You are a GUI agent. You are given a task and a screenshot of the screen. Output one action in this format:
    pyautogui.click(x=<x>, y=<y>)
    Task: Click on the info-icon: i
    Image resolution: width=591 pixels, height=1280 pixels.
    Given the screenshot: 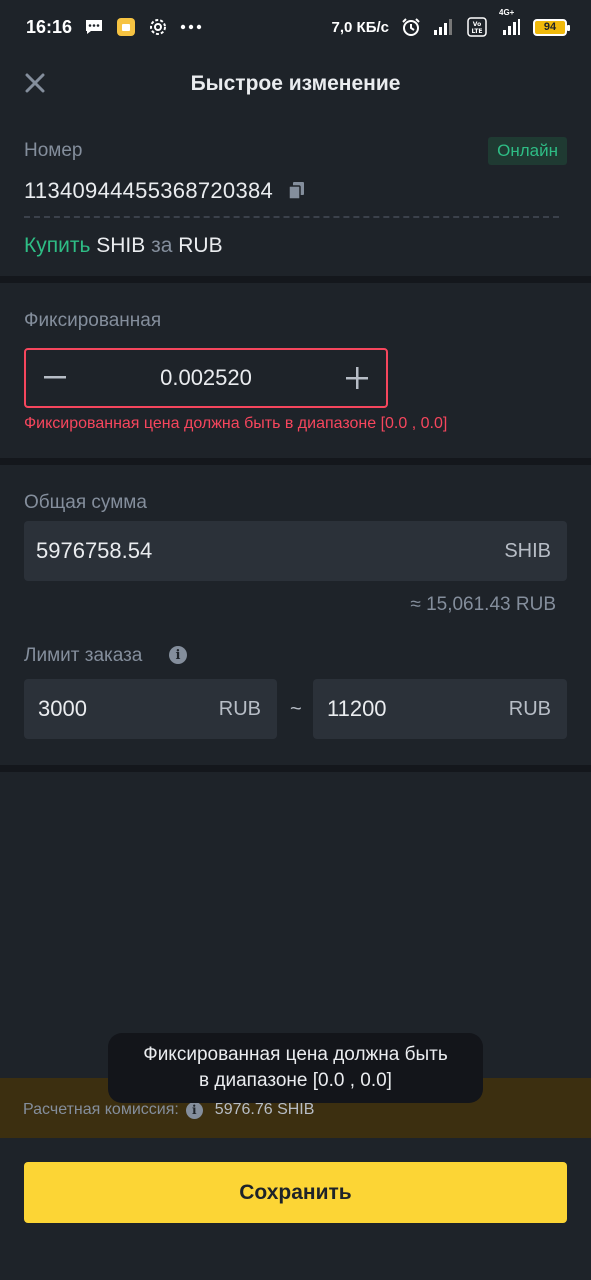 What is the action you would take?
    pyautogui.click(x=178, y=655)
    